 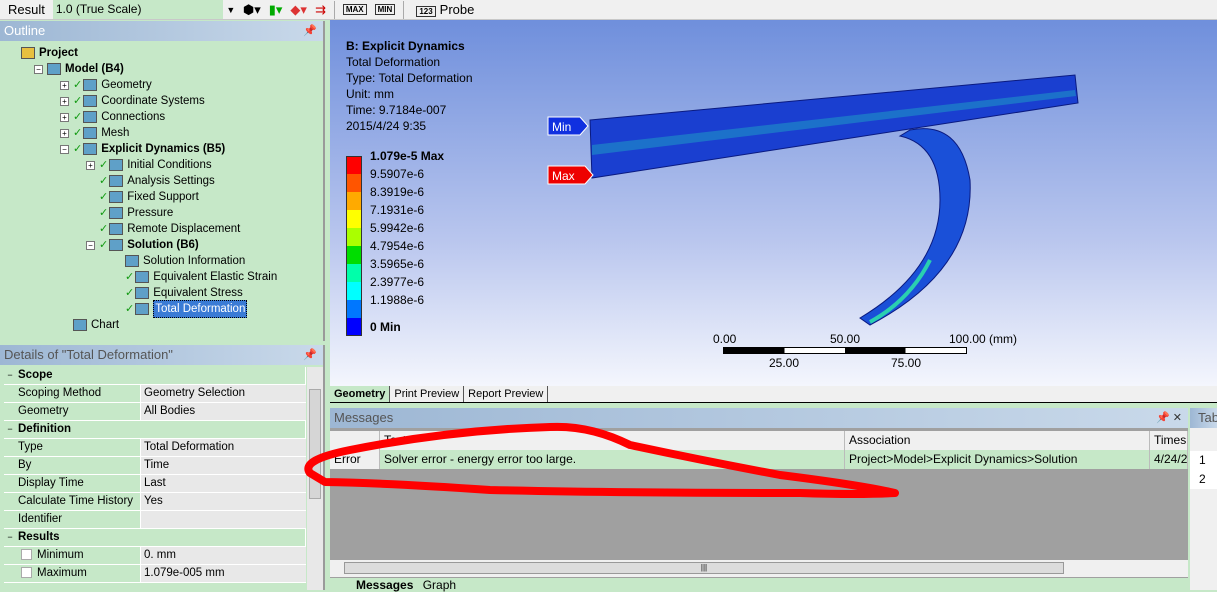 I want to click on min-marker: Min, so click(x=568, y=126).